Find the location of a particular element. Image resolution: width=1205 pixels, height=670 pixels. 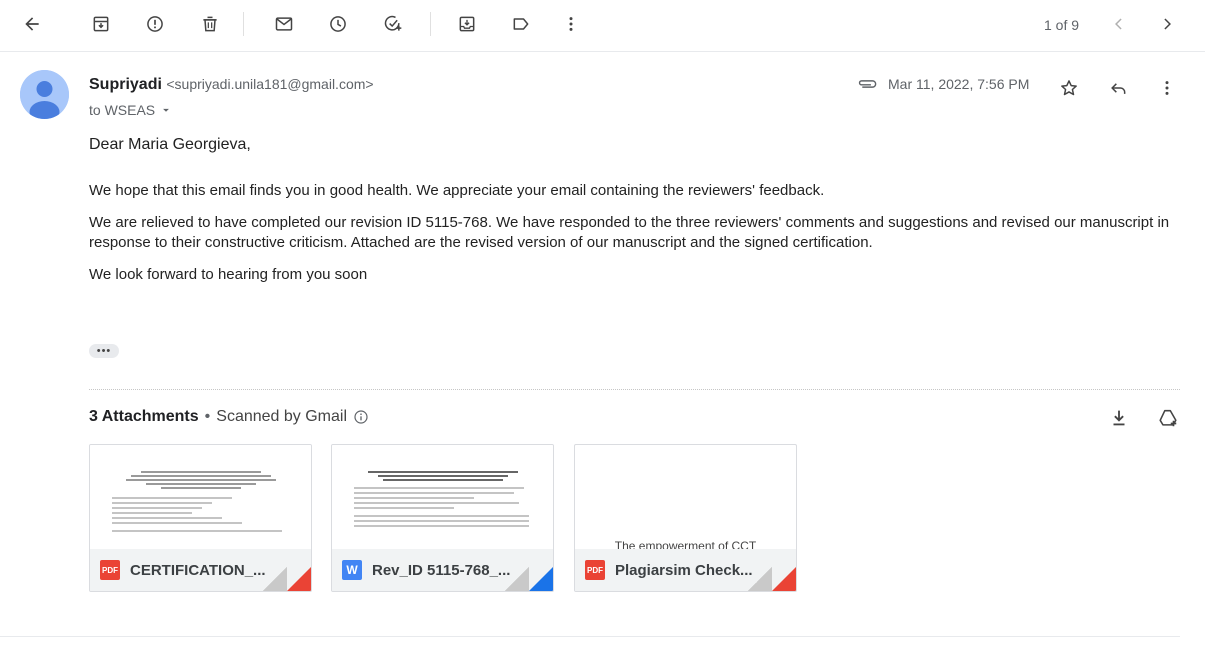

message-timestamp: Mar 11, 2022, 7:56 PM is located at coordinates (959, 84).